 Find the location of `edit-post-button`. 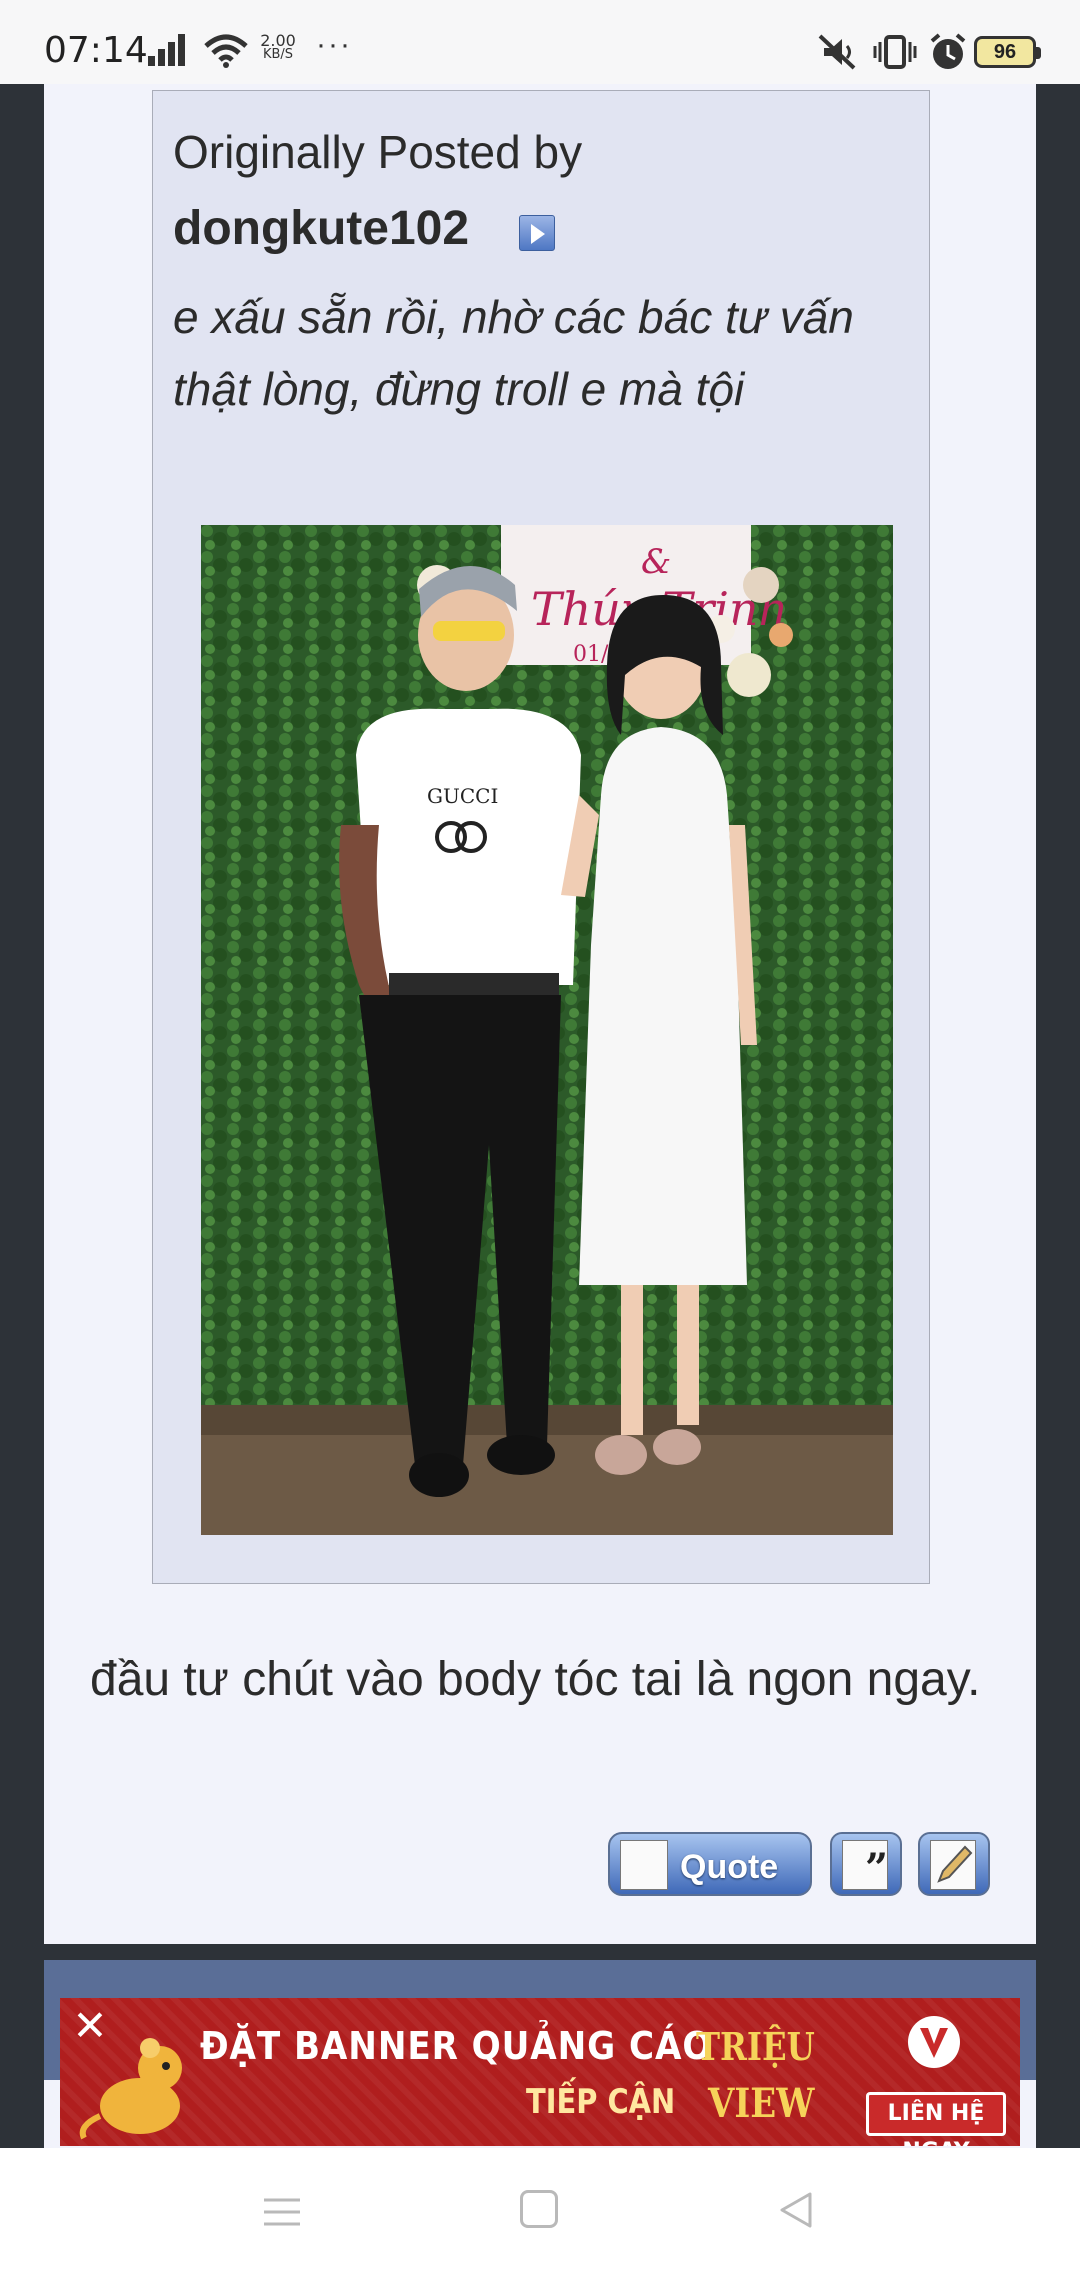

edit-post-button is located at coordinates (954, 1864).